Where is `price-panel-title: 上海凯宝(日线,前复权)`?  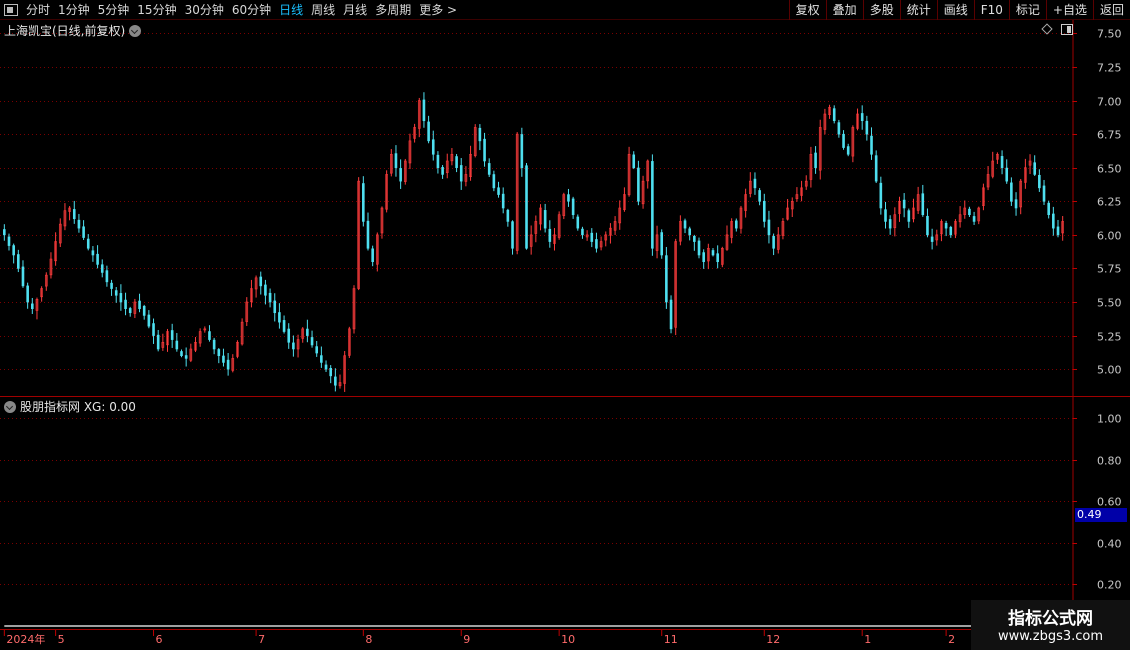
price-panel-title: 上海凯宝(日线,前复权) is located at coordinates (65, 31).